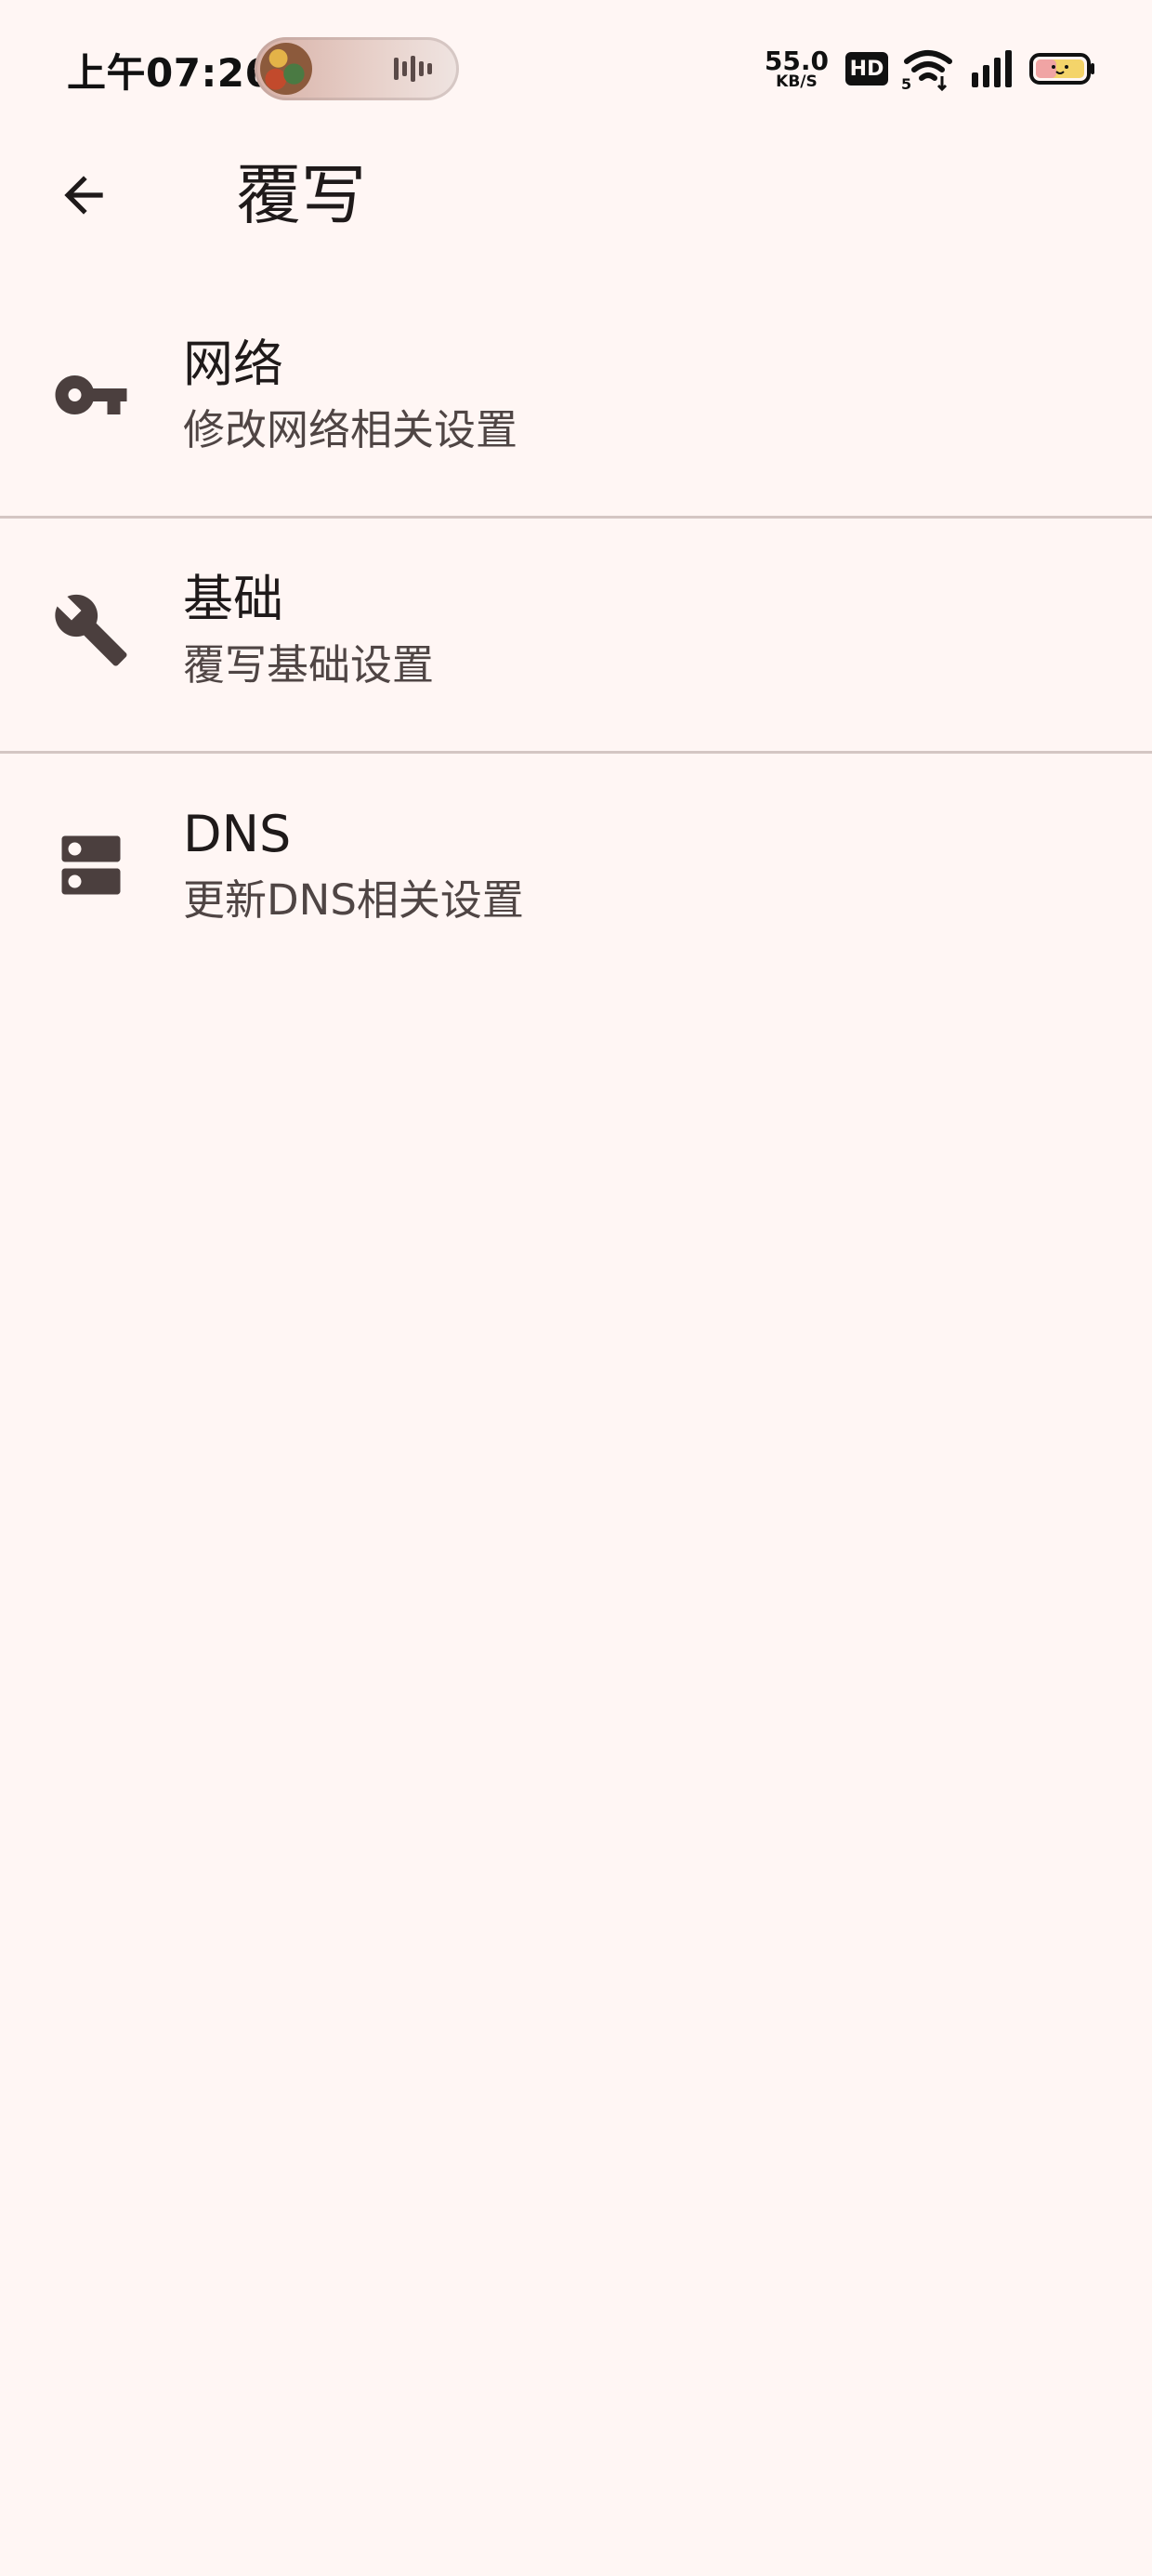 Image resolution: width=1152 pixels, height=2576 pixels. Describe the element at coordinates (1062, 68) in the screenshot. I see `battery-icon` at that location.